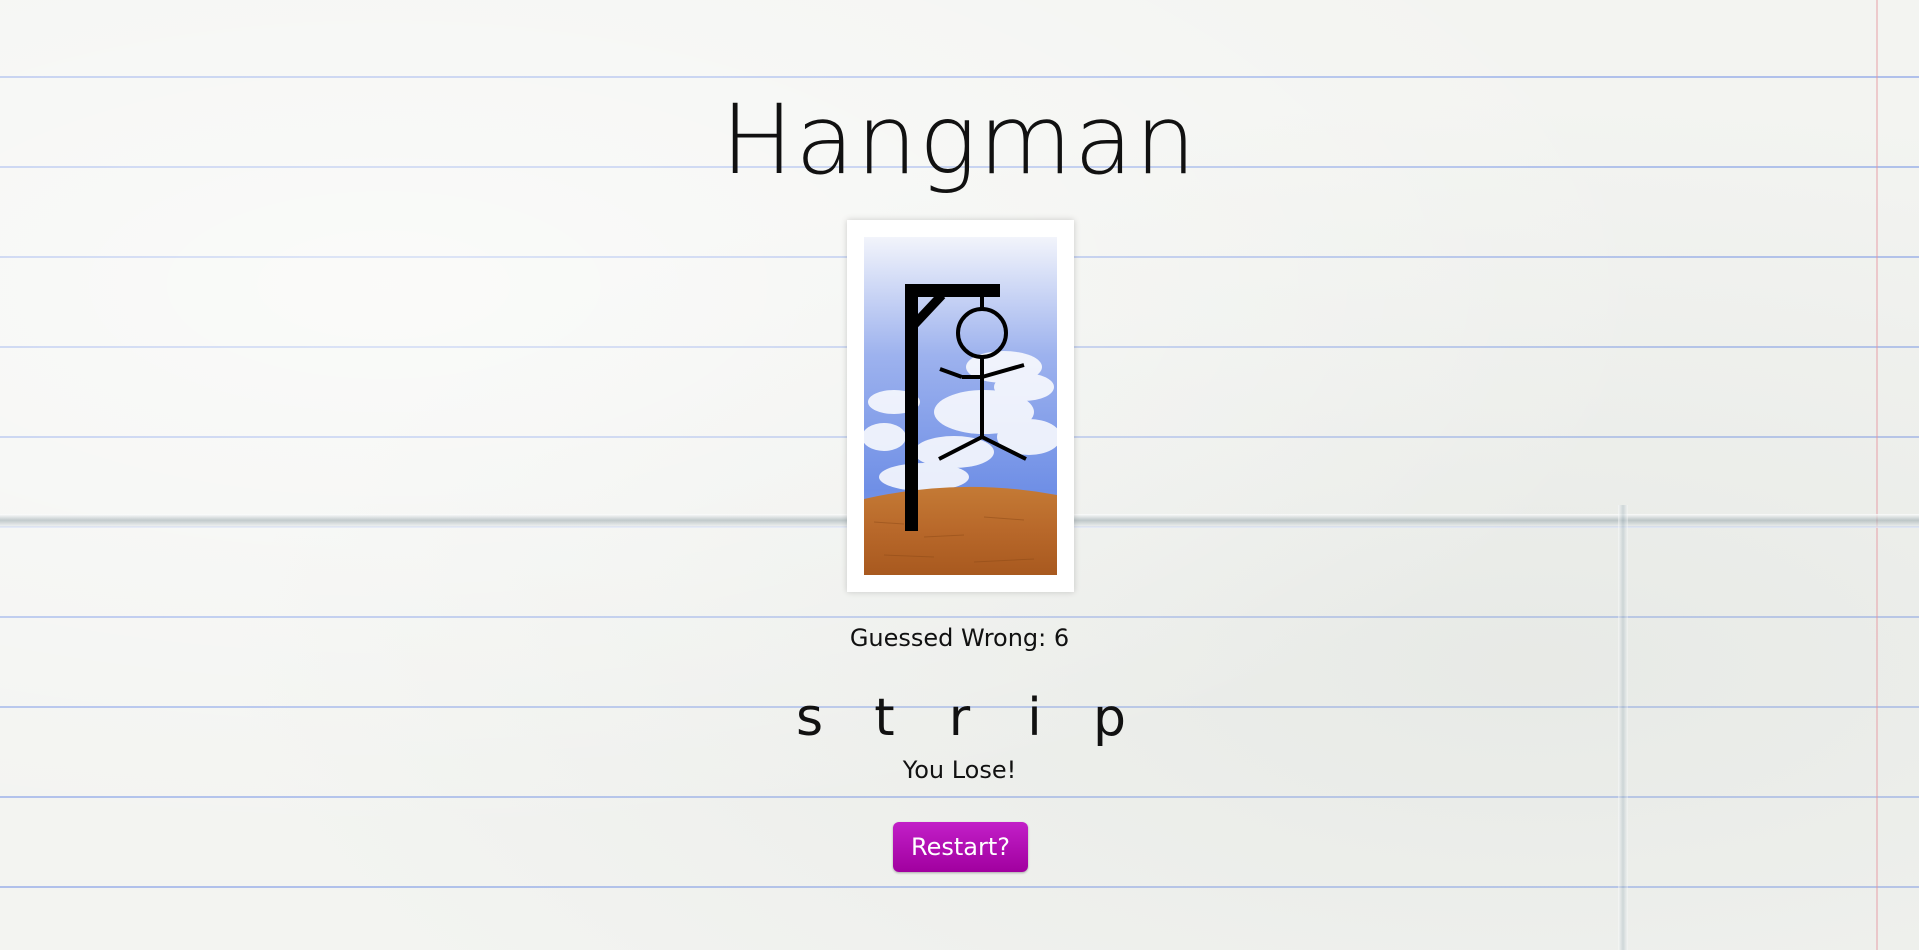 Image resolution: width=1919 pixels, height=950 pixels. What do you see at coordinates (959, 770) in the screenshot?
I see `game-result-message: You Lose!` at bounding box center [959, 770].